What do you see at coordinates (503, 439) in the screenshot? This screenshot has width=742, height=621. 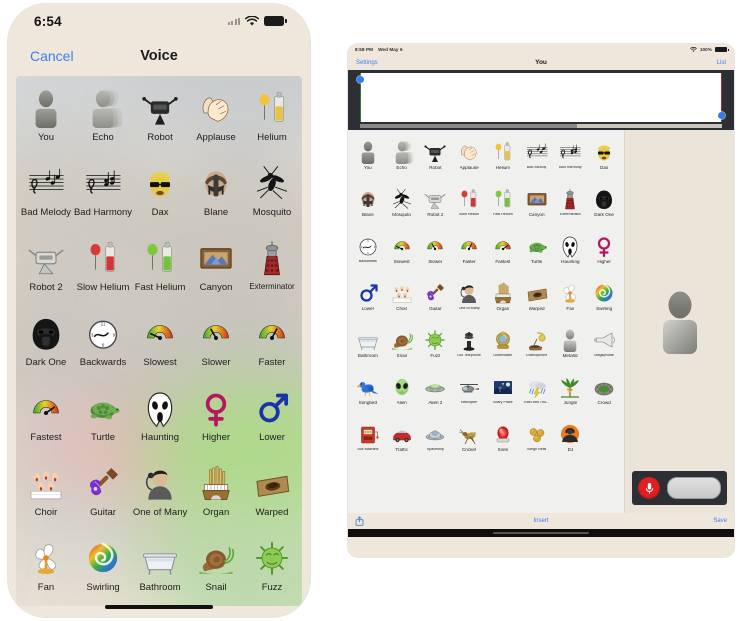 I see `effect-cell-siren: Siren` at bounding box center [503, 439].